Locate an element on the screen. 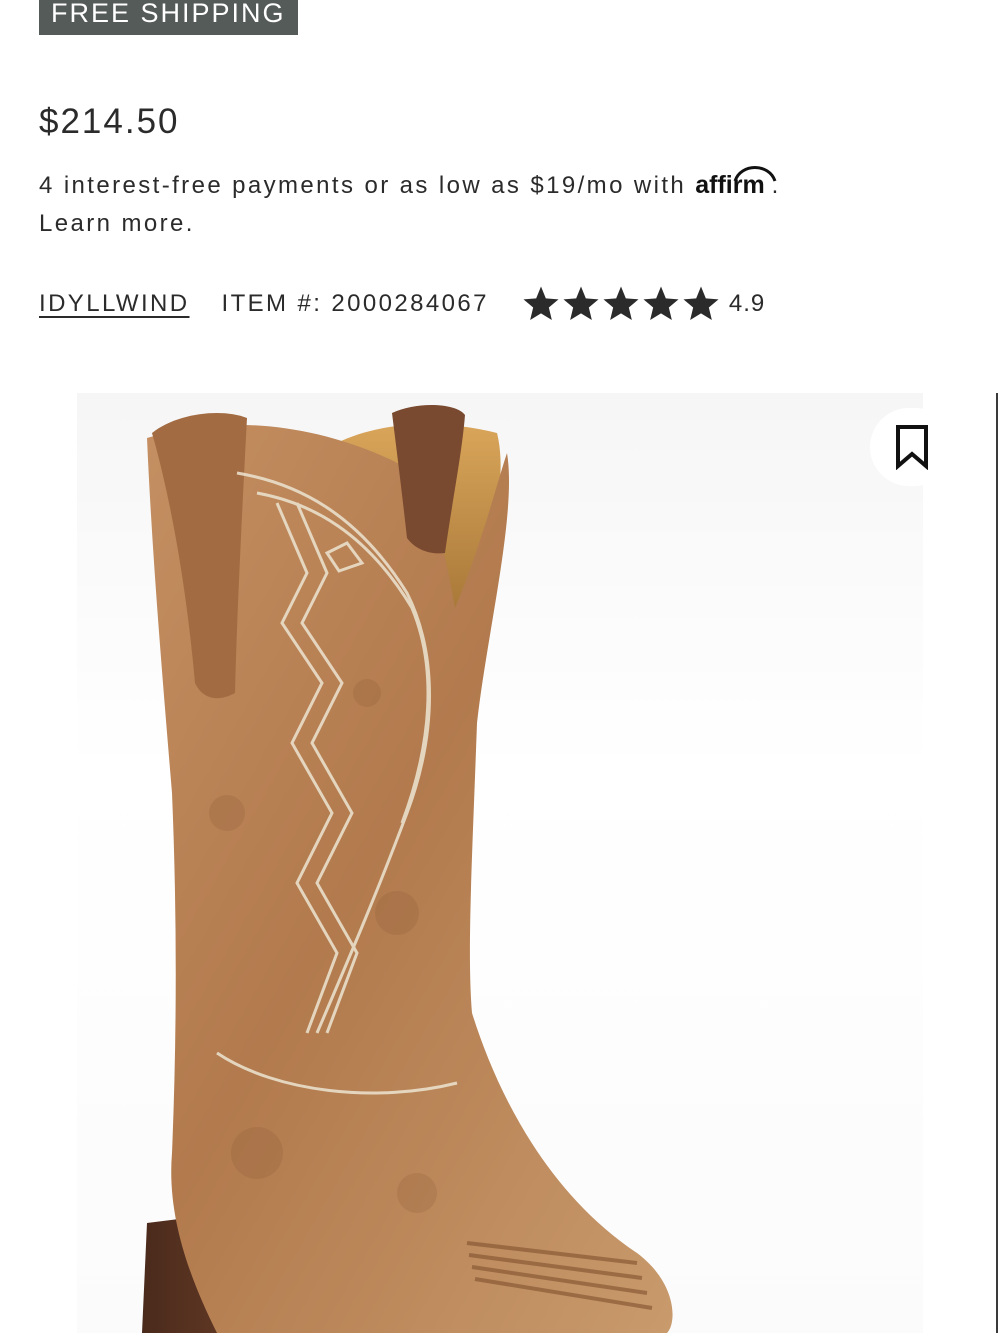 The width and height of the screenshot is (1000, 1333). bookmark-icon is located at coordinates (912, 447).